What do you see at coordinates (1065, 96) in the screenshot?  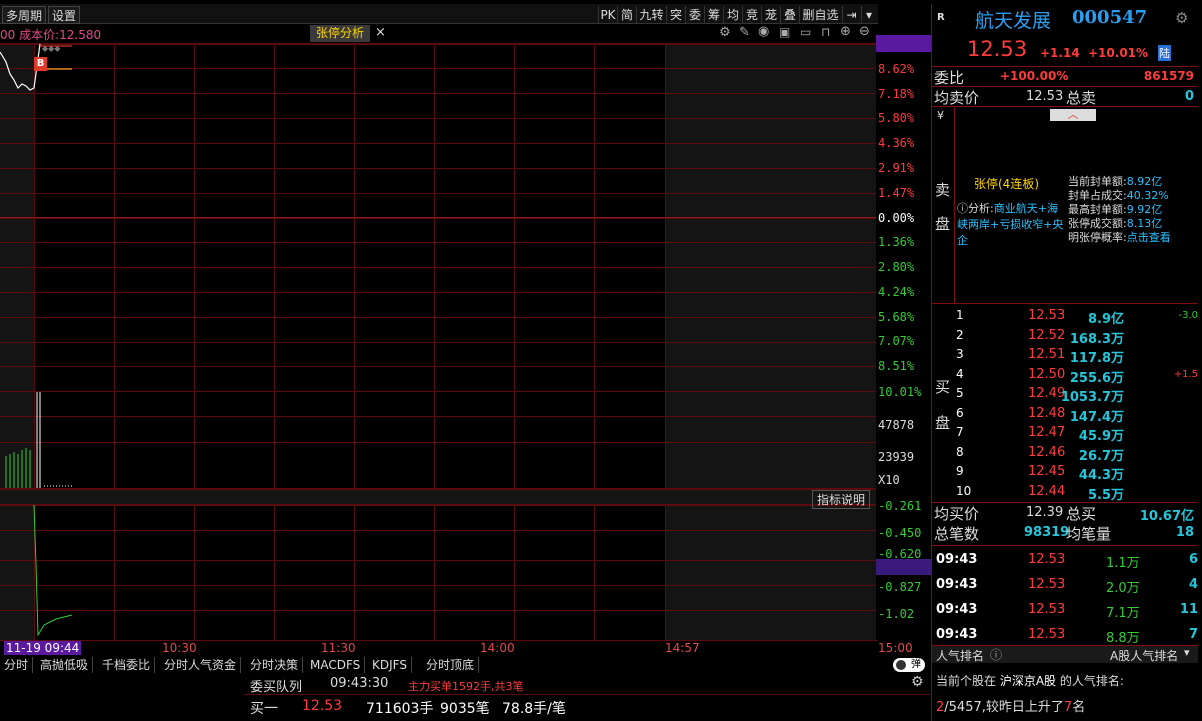 I see `avg-sell-row: 均卖价 12.53 总卖 0` at bounding box center [1065, 96].